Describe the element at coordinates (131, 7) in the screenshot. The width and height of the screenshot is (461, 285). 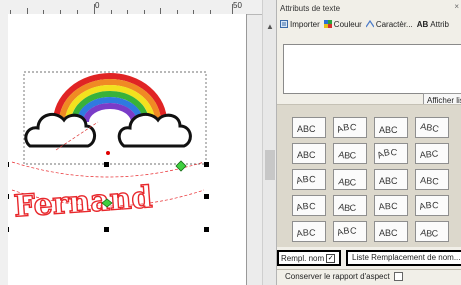
I see `horizontal-ruler: 0 50` at that location.